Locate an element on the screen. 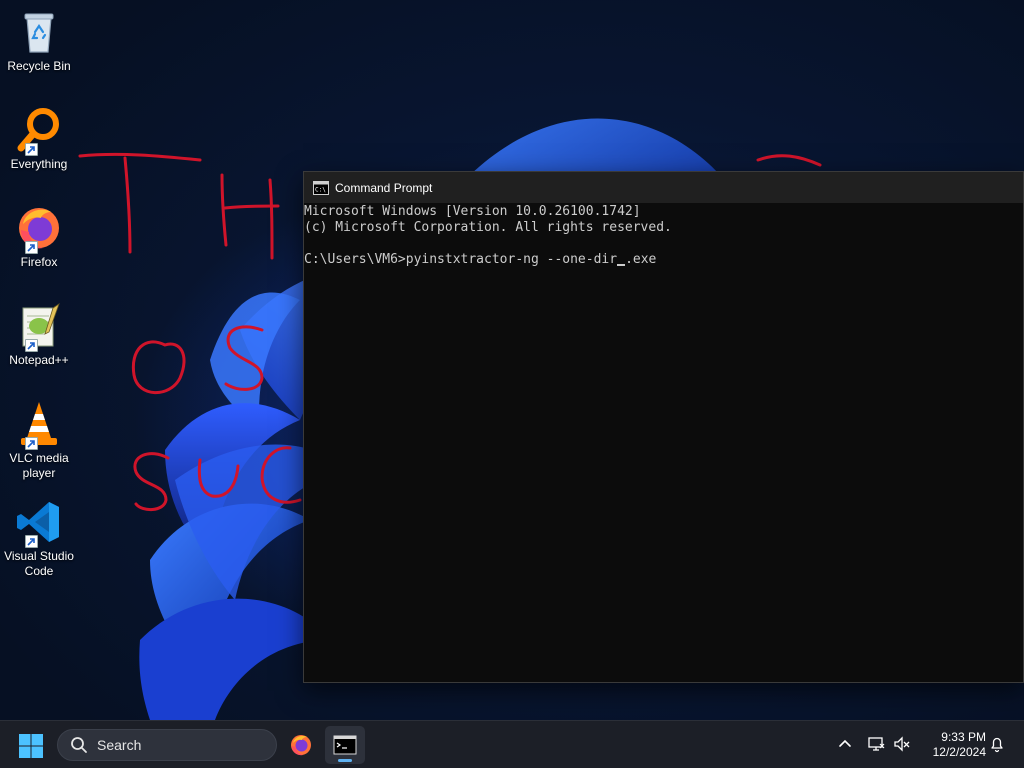  desktop-icon-label: Notepad++ is located at coordinates (39, 360).